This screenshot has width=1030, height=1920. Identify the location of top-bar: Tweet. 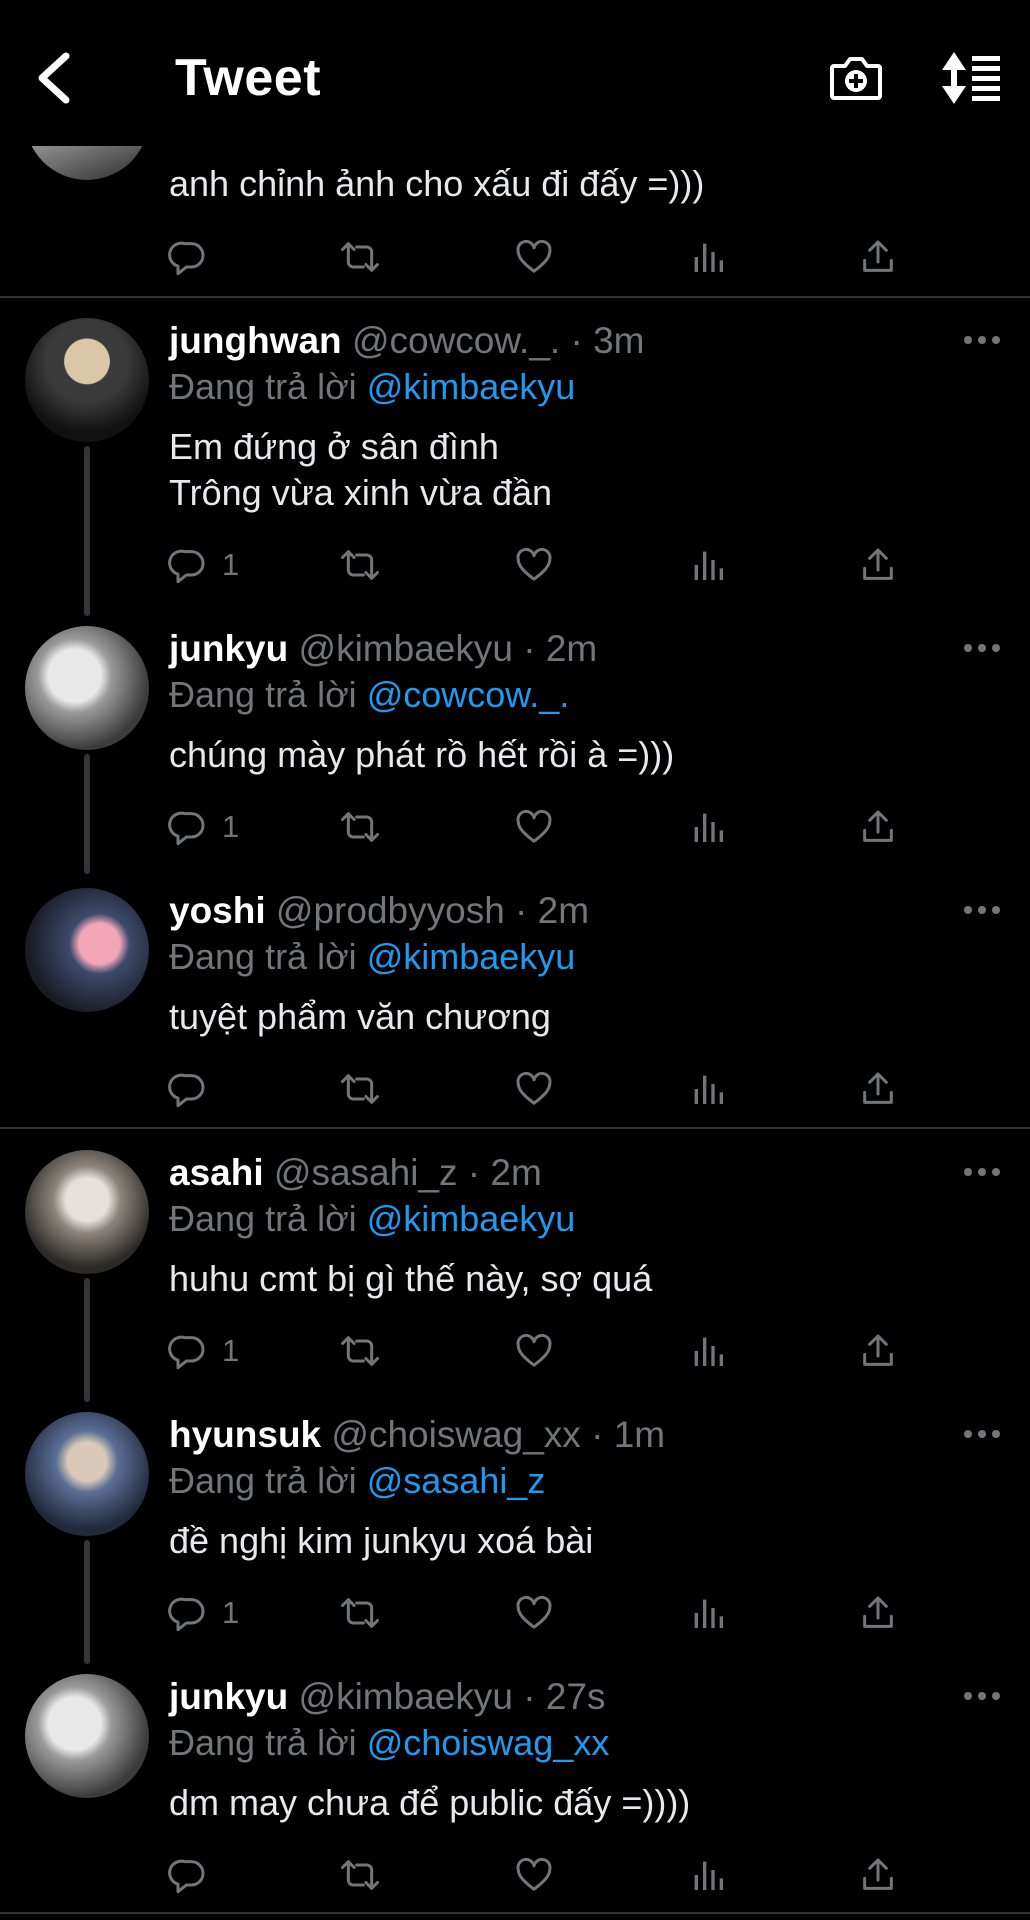
(515, 73).